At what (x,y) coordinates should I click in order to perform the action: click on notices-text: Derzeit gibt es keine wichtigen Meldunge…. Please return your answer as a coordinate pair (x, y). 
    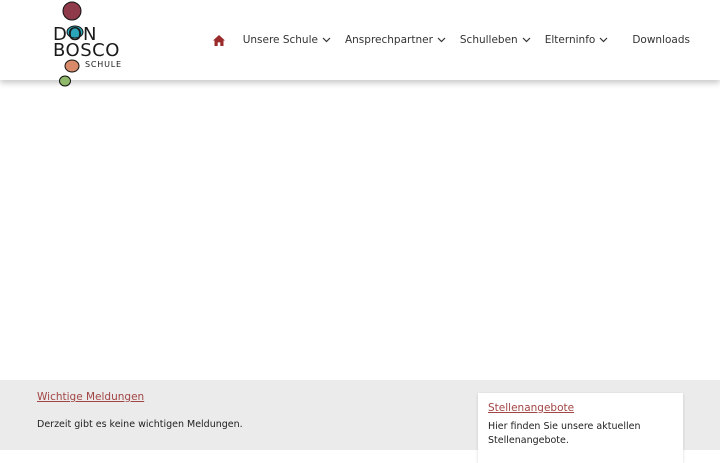
    Looking at the image, I should click on (140, 424).